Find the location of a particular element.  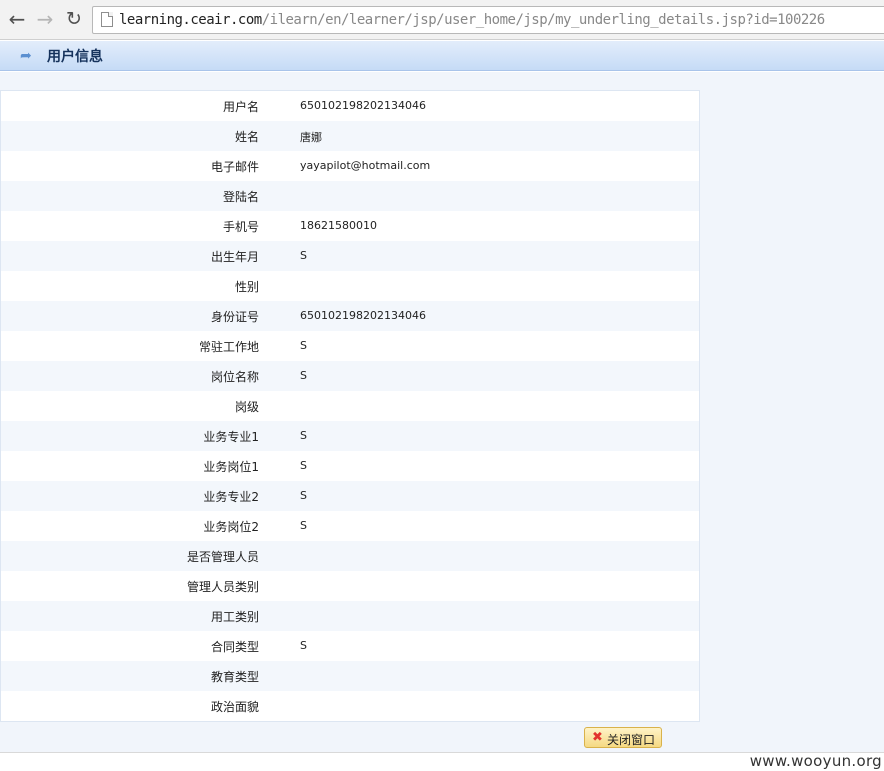

table-row: 合同类型 S is located at coordinates (350, 646).